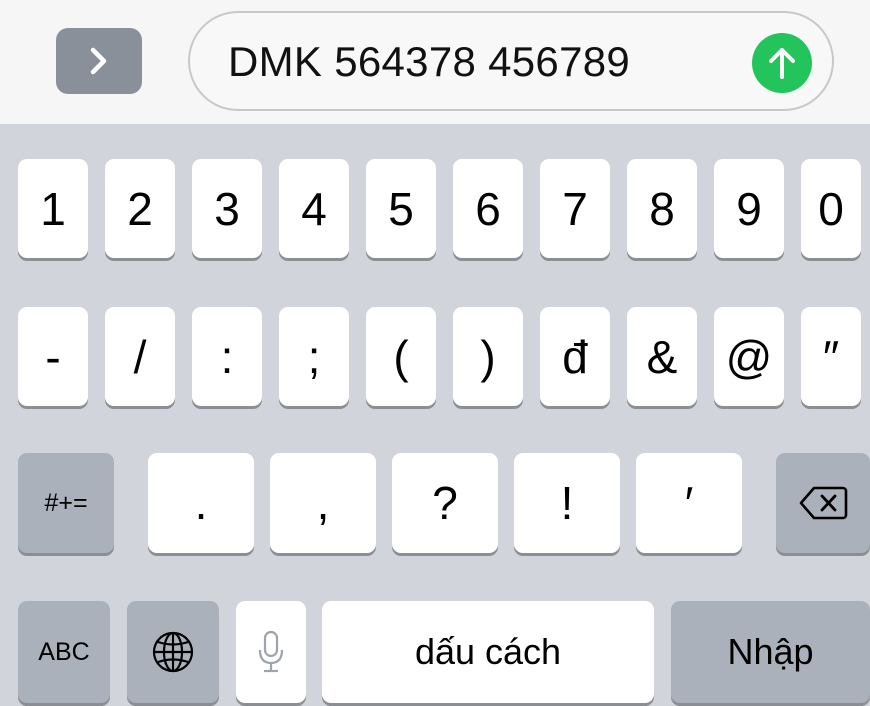  What do you see at coordinates (488, 652) in the screenshot?
I see `space-key: dấu cách` at bounding box center [488, 652].